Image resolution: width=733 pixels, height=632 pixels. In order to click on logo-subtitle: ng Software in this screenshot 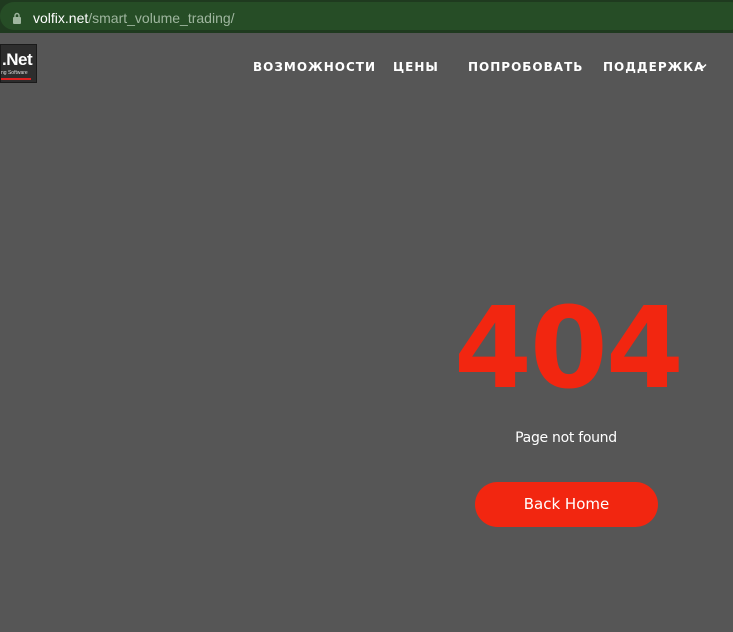, I will do `click(14, 73)`.